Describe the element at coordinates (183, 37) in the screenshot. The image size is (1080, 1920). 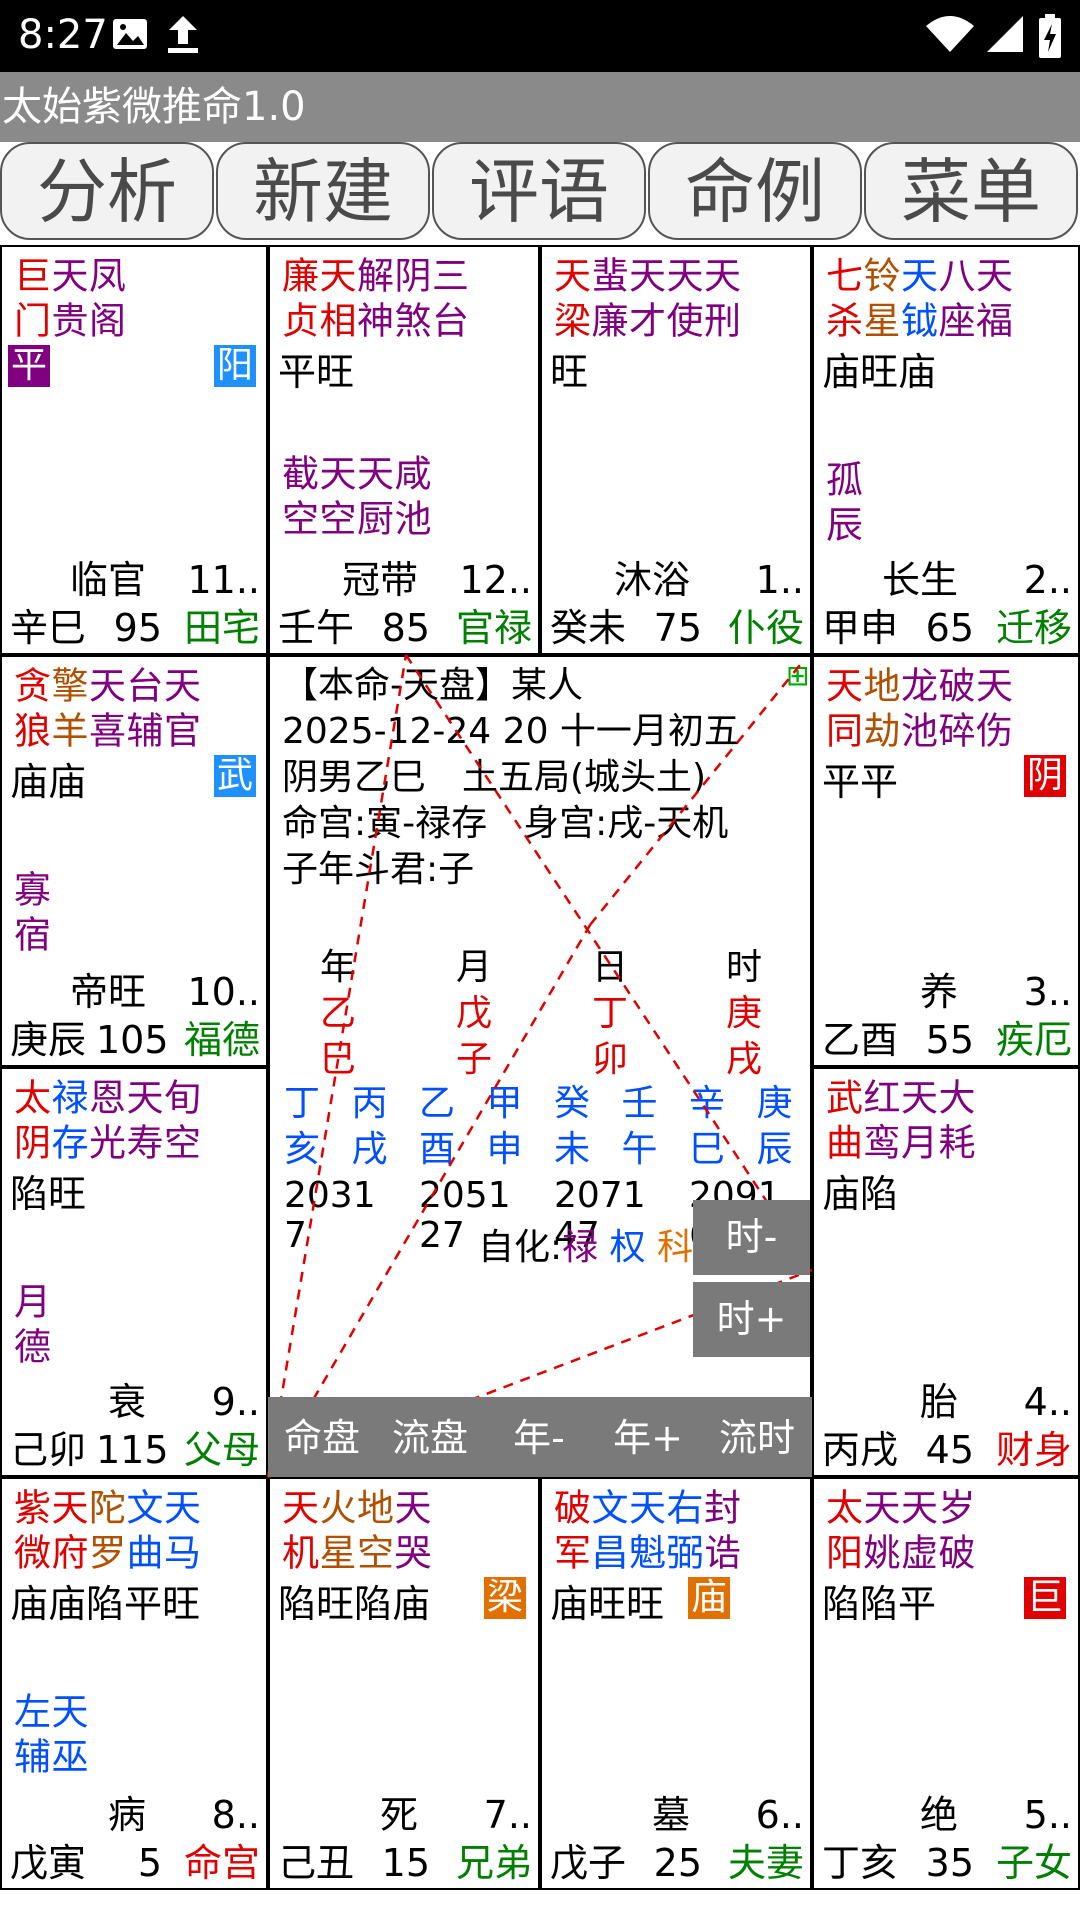
I see `upload-icon` at that location.